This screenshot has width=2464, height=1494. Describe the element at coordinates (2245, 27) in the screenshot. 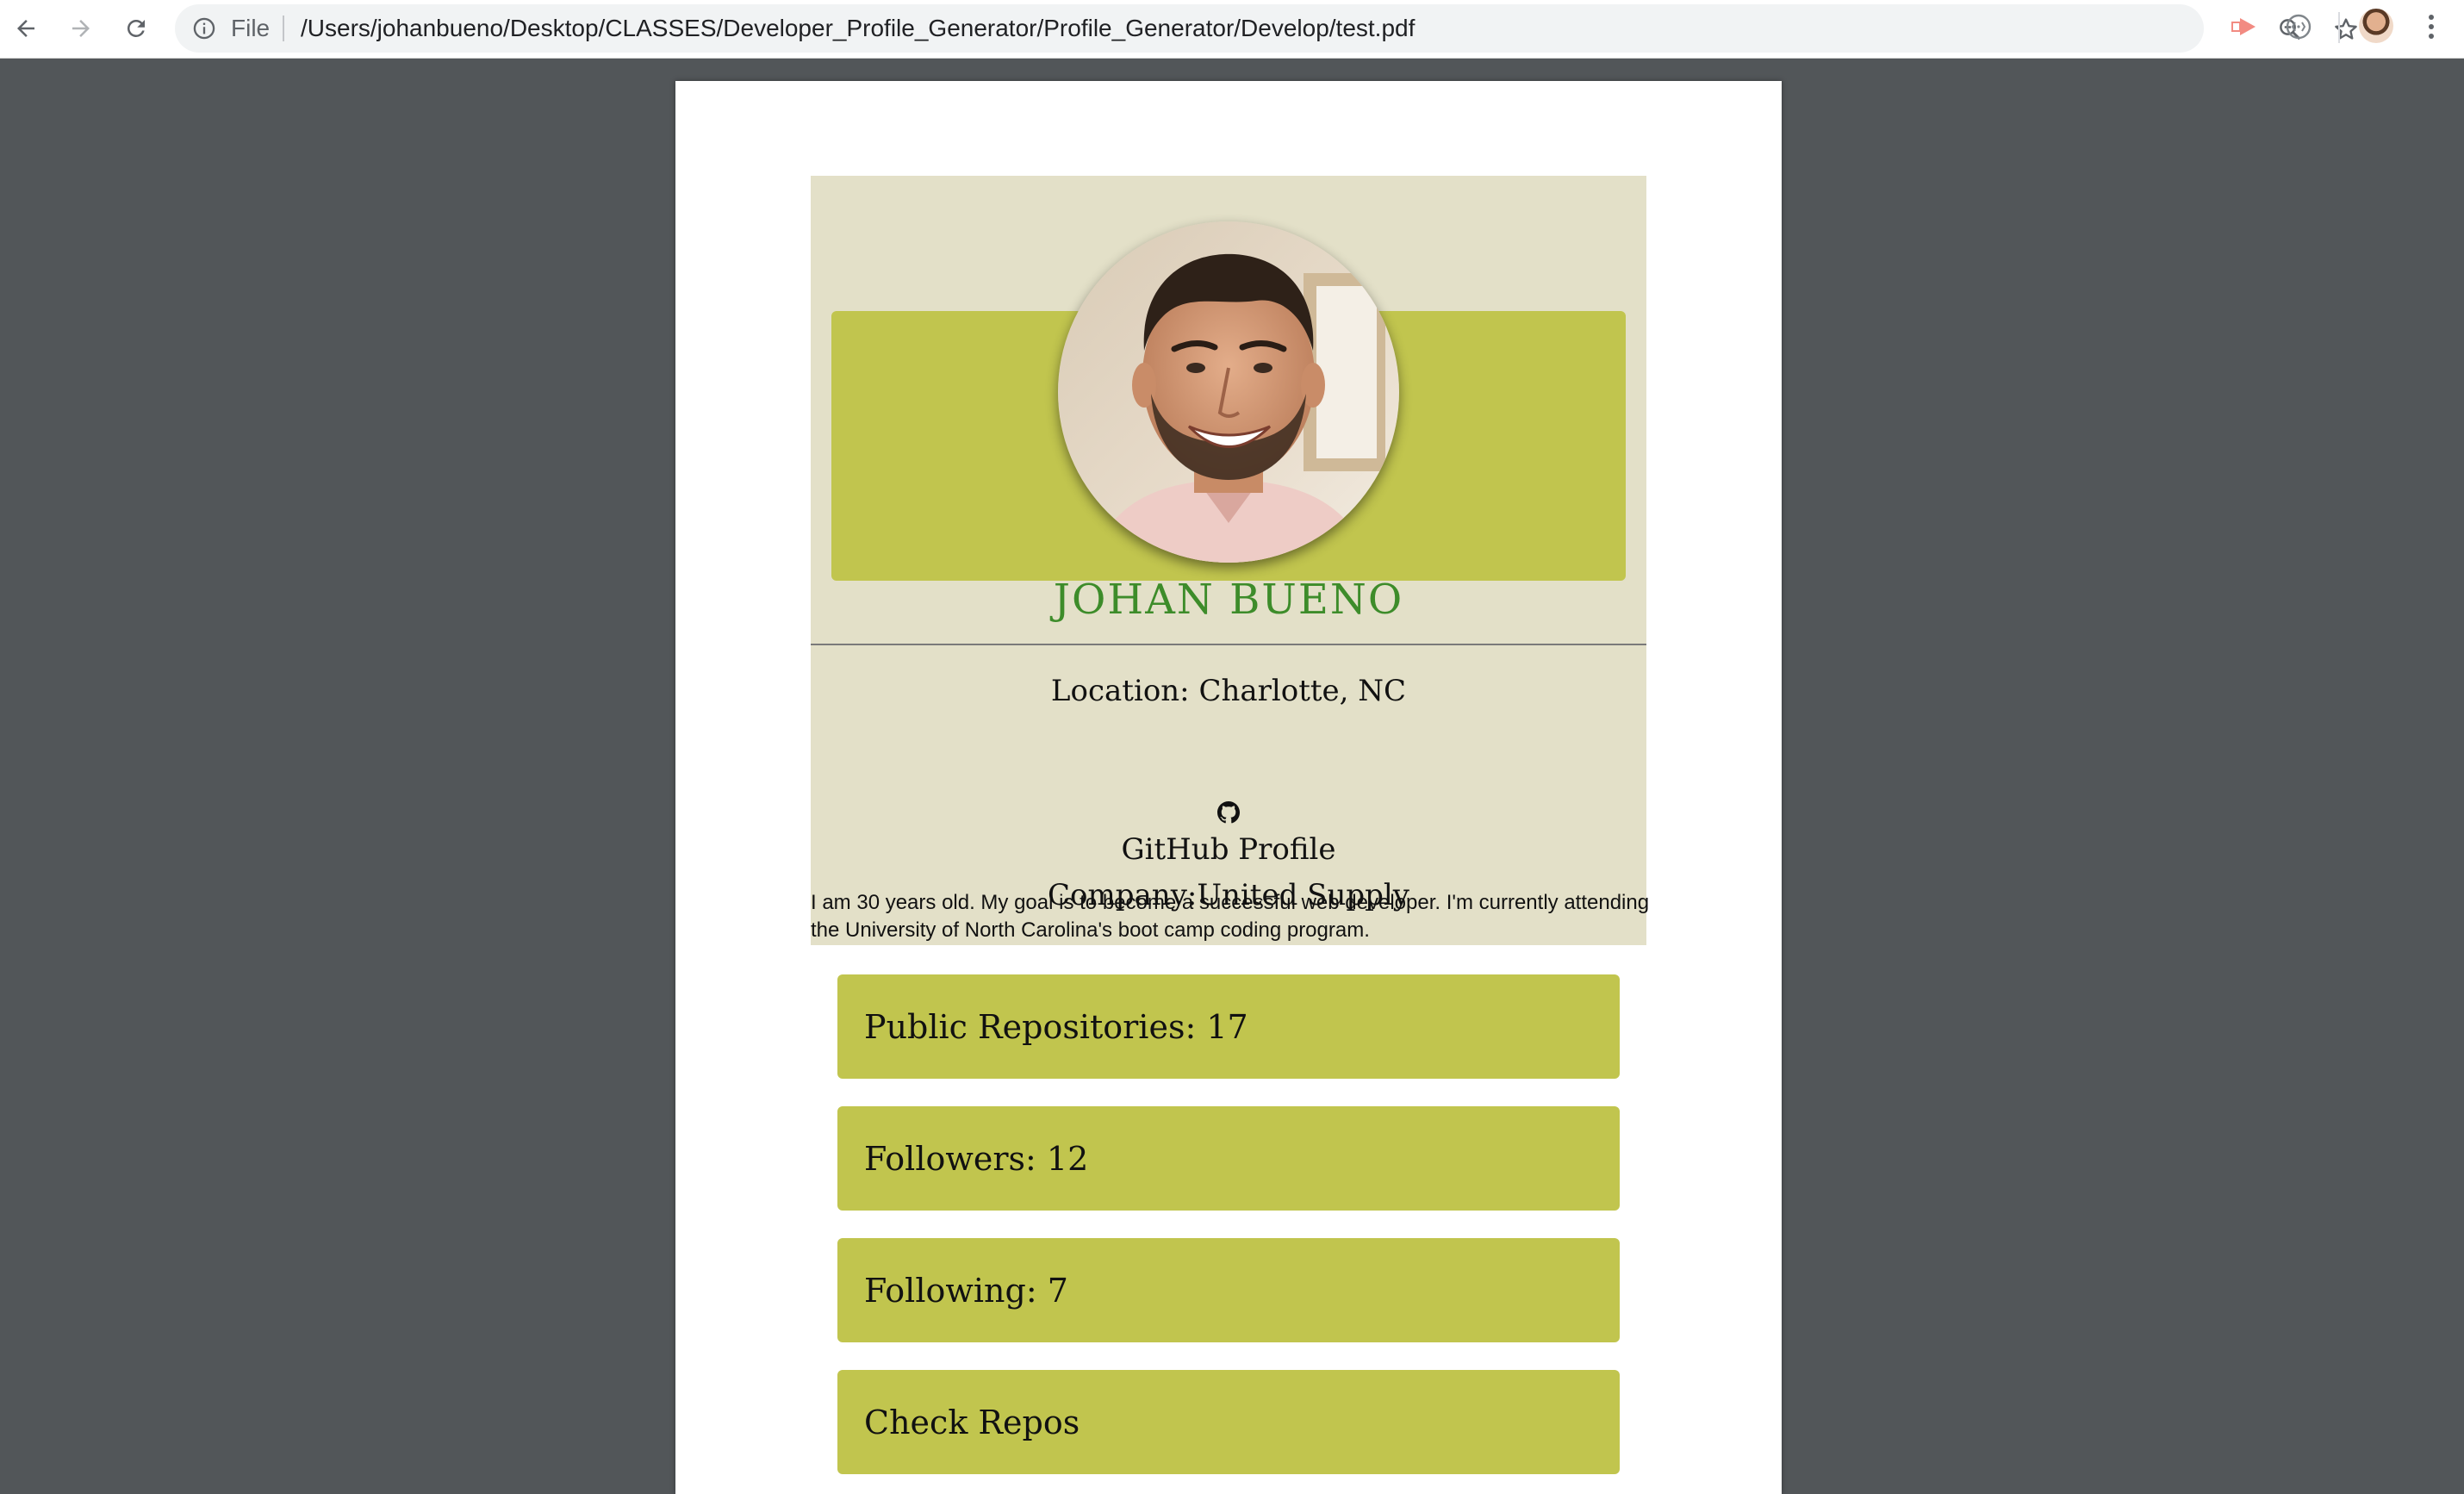

I see `extension-icon` at that location.